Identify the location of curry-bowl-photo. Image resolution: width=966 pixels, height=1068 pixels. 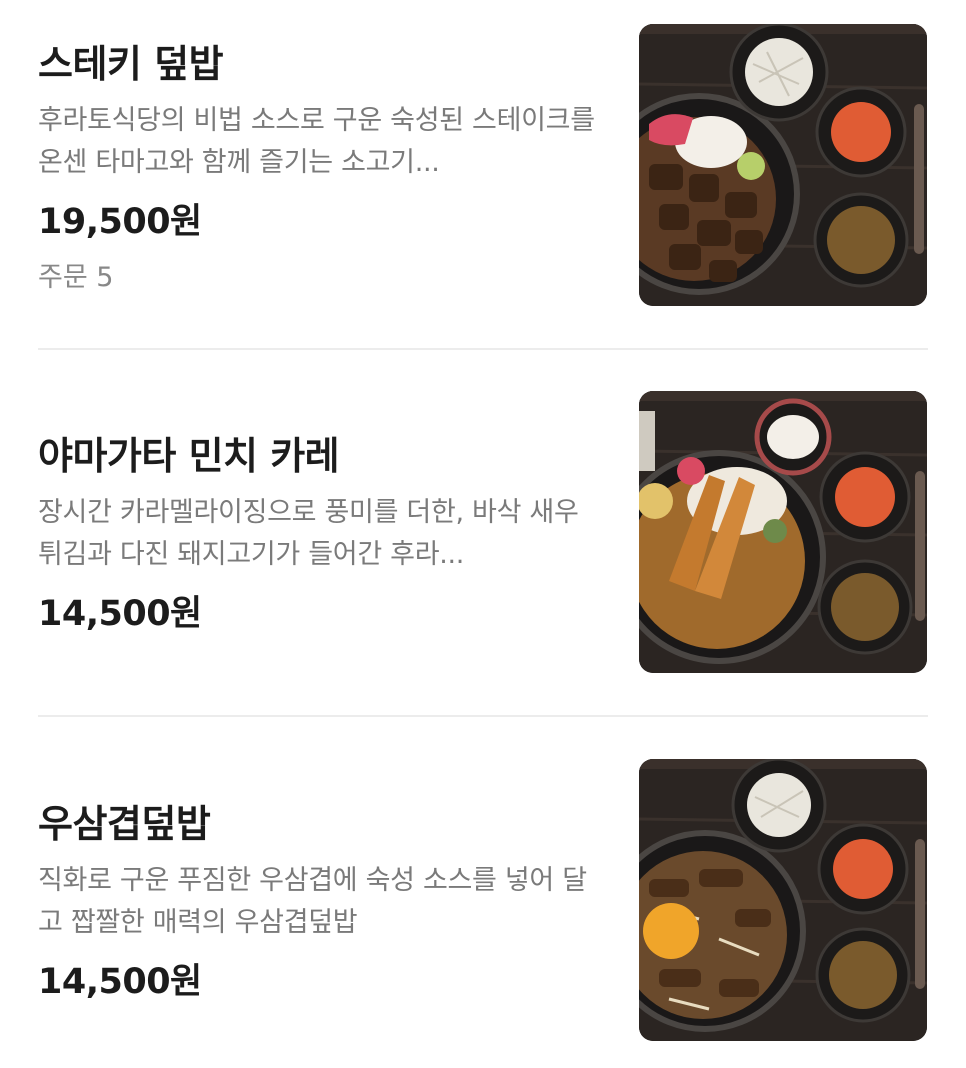
(783, 532).